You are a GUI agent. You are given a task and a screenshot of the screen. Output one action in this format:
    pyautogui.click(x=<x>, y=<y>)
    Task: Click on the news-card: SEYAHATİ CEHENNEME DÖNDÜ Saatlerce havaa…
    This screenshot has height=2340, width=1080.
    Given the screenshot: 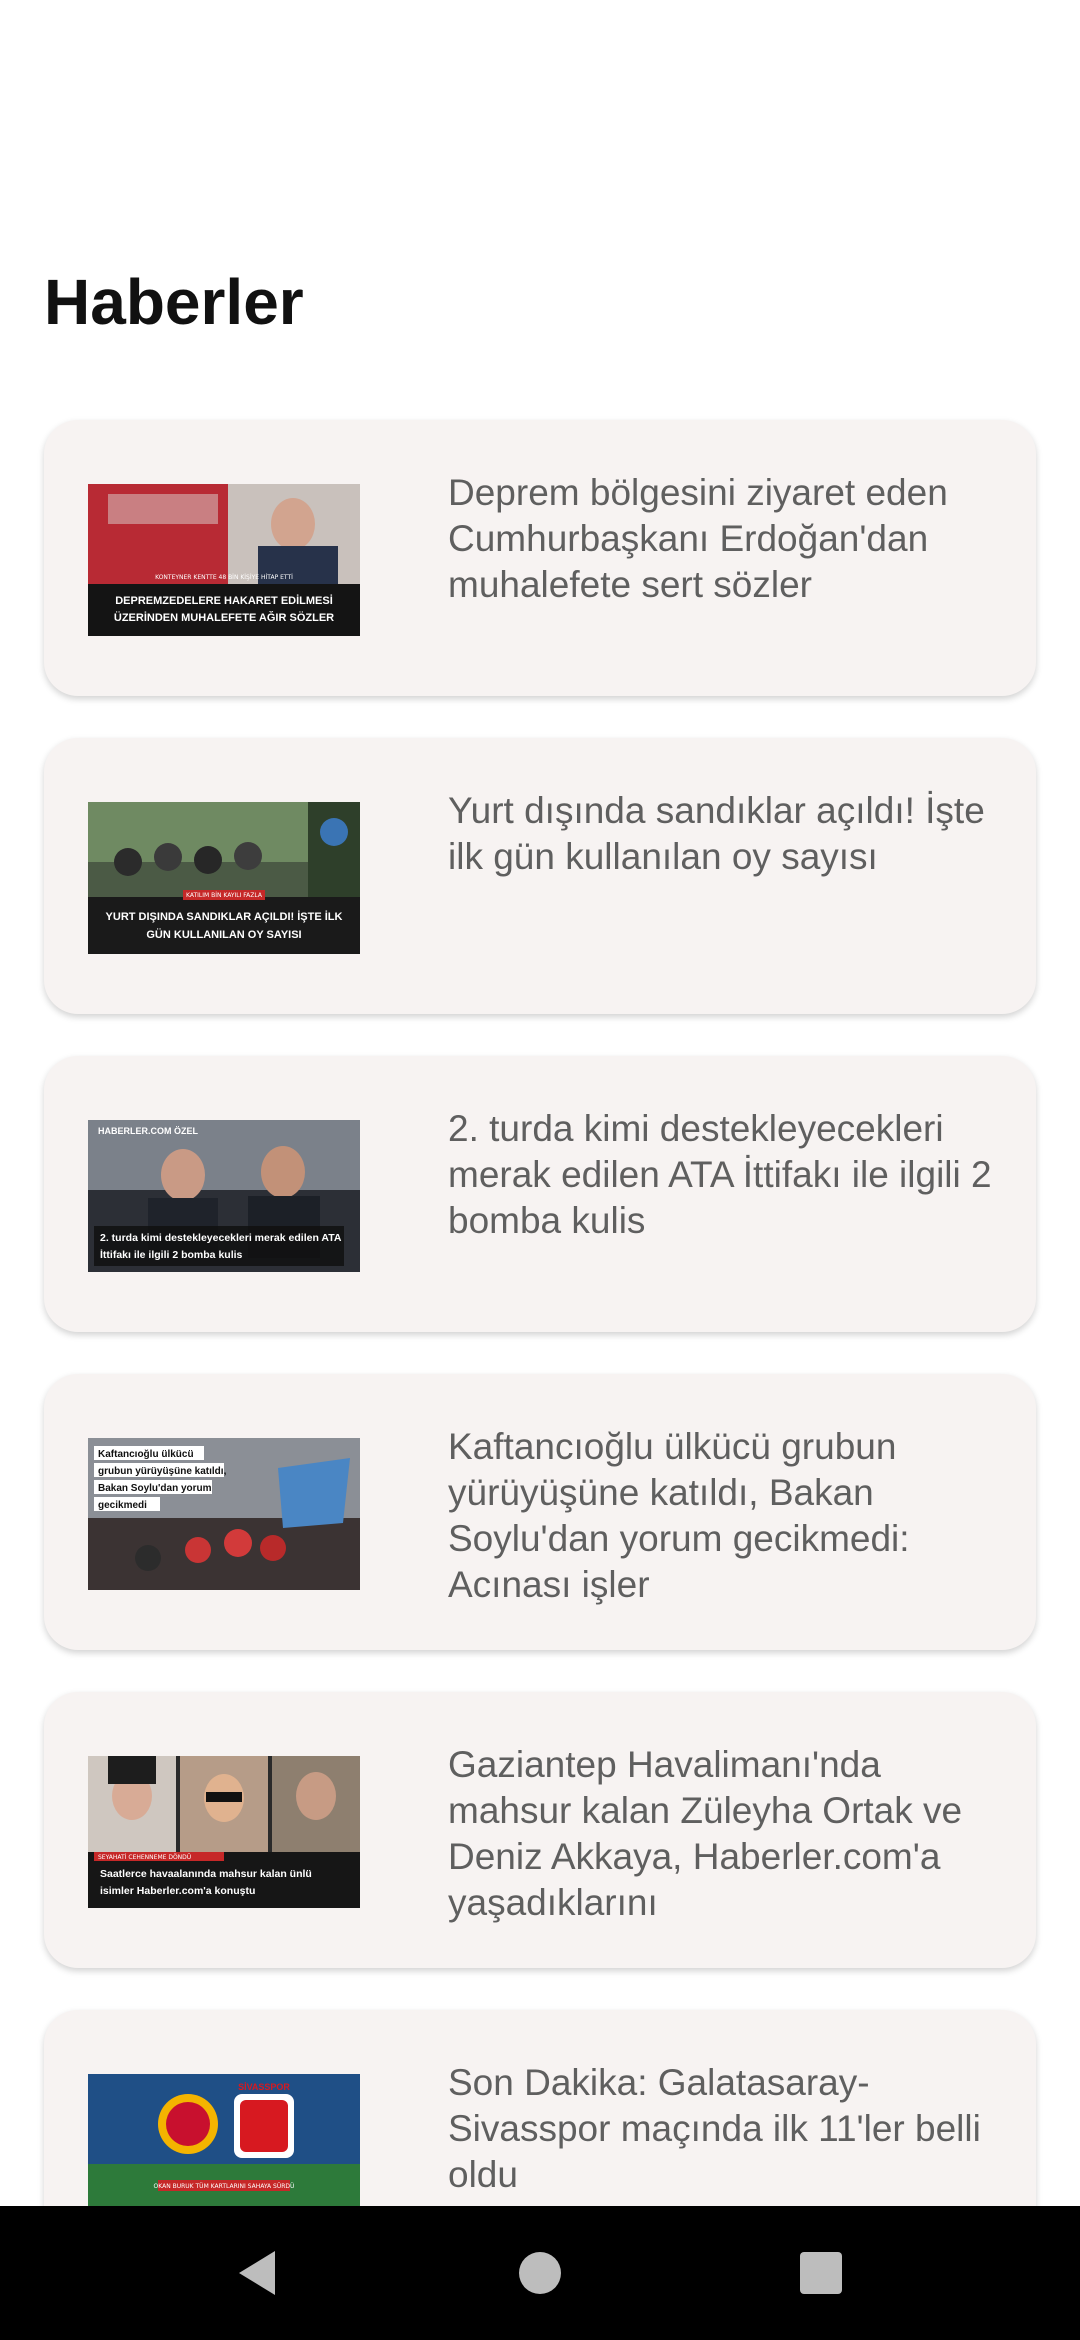 What is the action you would take?
    pyautogui.click(x=540, y=1830)
    